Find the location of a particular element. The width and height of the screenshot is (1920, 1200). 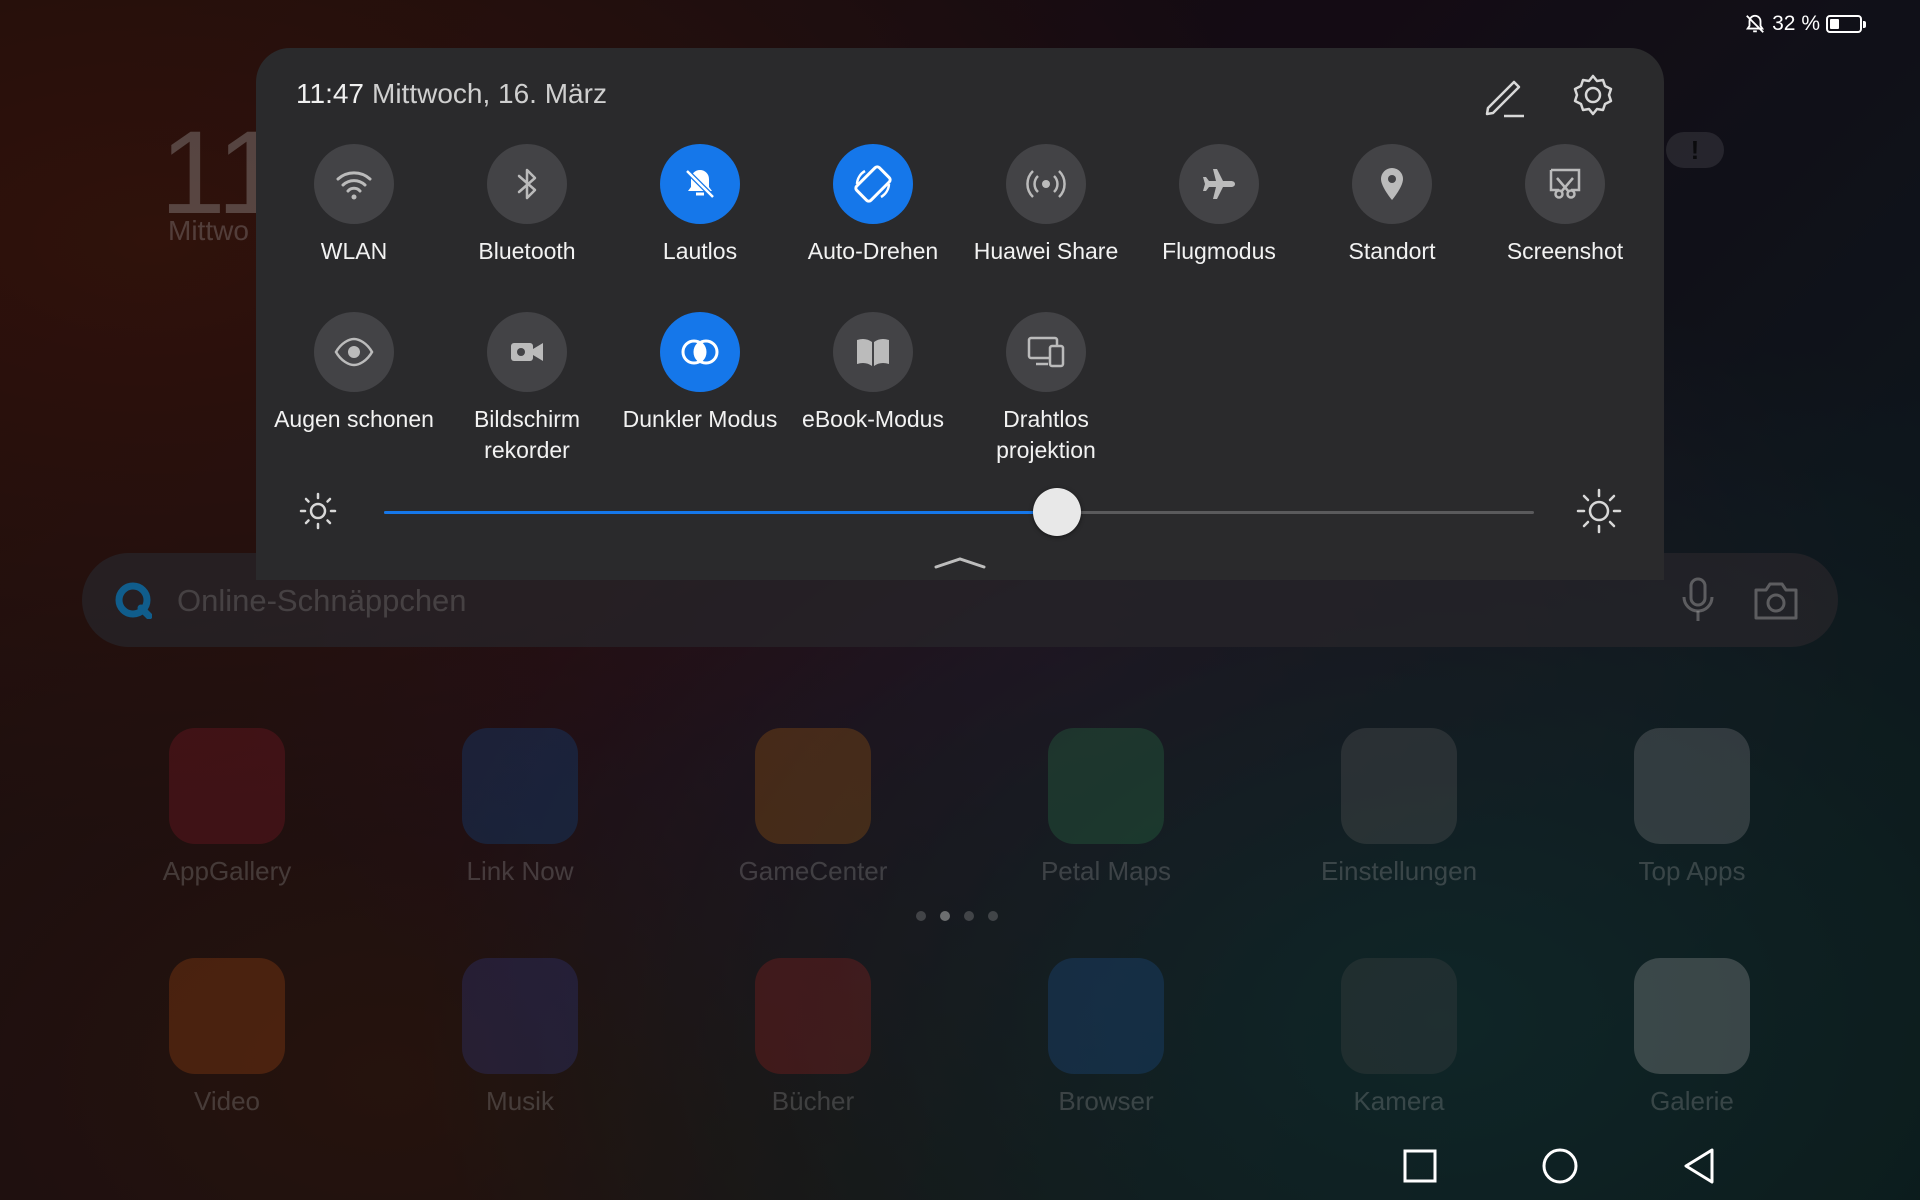

tile-label: WLAN is located at coordinates (354, 251).